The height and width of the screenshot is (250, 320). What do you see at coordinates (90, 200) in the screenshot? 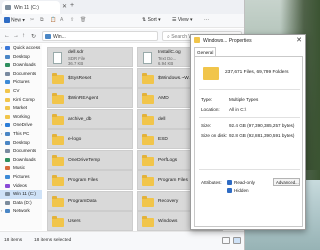
I see `file-tile: ProgramData` at bounding box center [90, 200].